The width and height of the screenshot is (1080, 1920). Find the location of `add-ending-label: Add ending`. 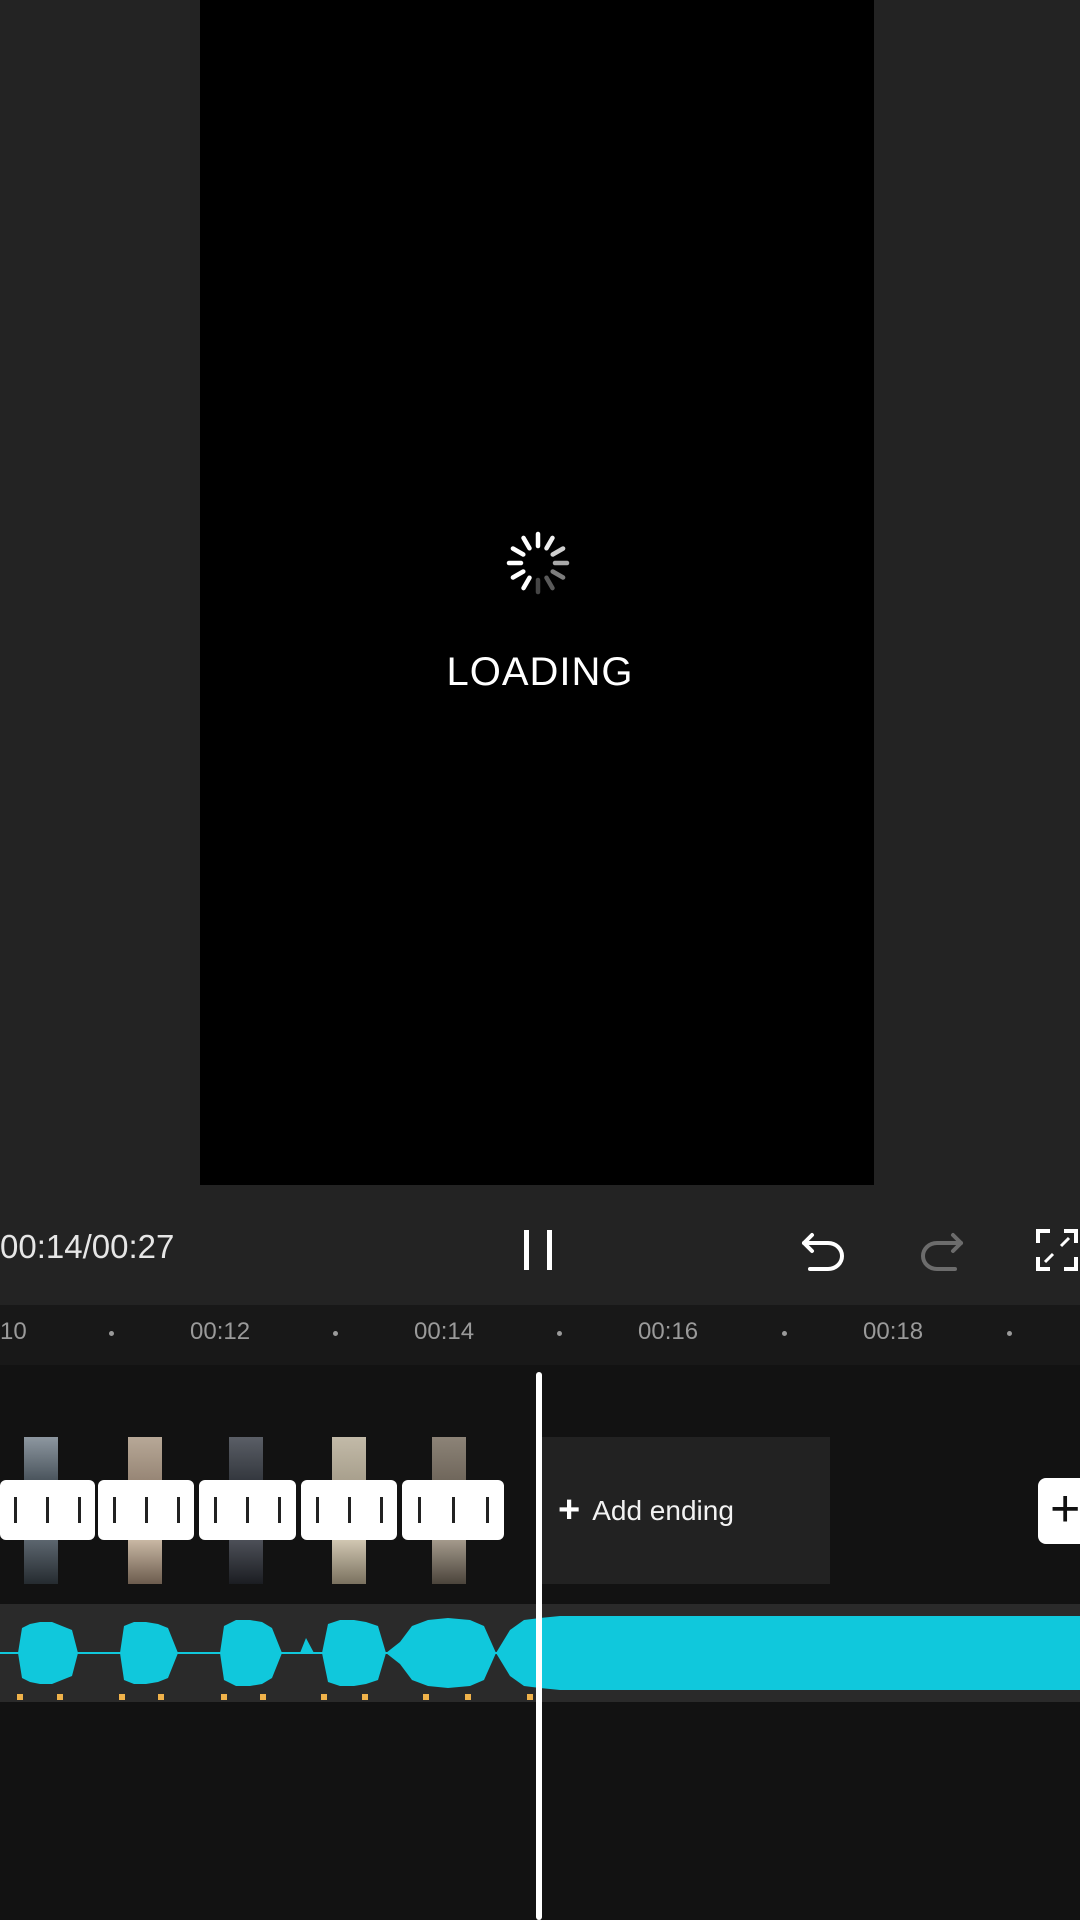

add-ending-label: Add ending is located at coordinates (663, 1510).